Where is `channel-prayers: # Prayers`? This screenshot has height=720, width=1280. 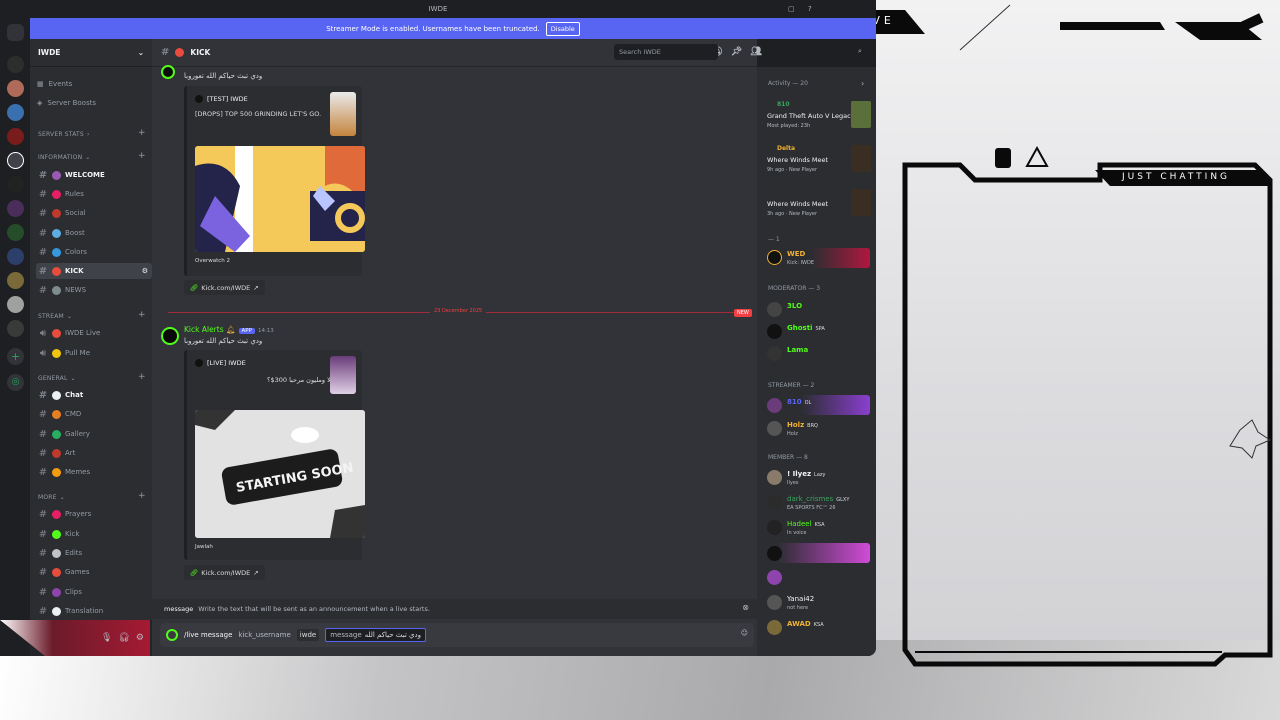
channel-prayers: # Prayers is located at coordinates (94, 514).